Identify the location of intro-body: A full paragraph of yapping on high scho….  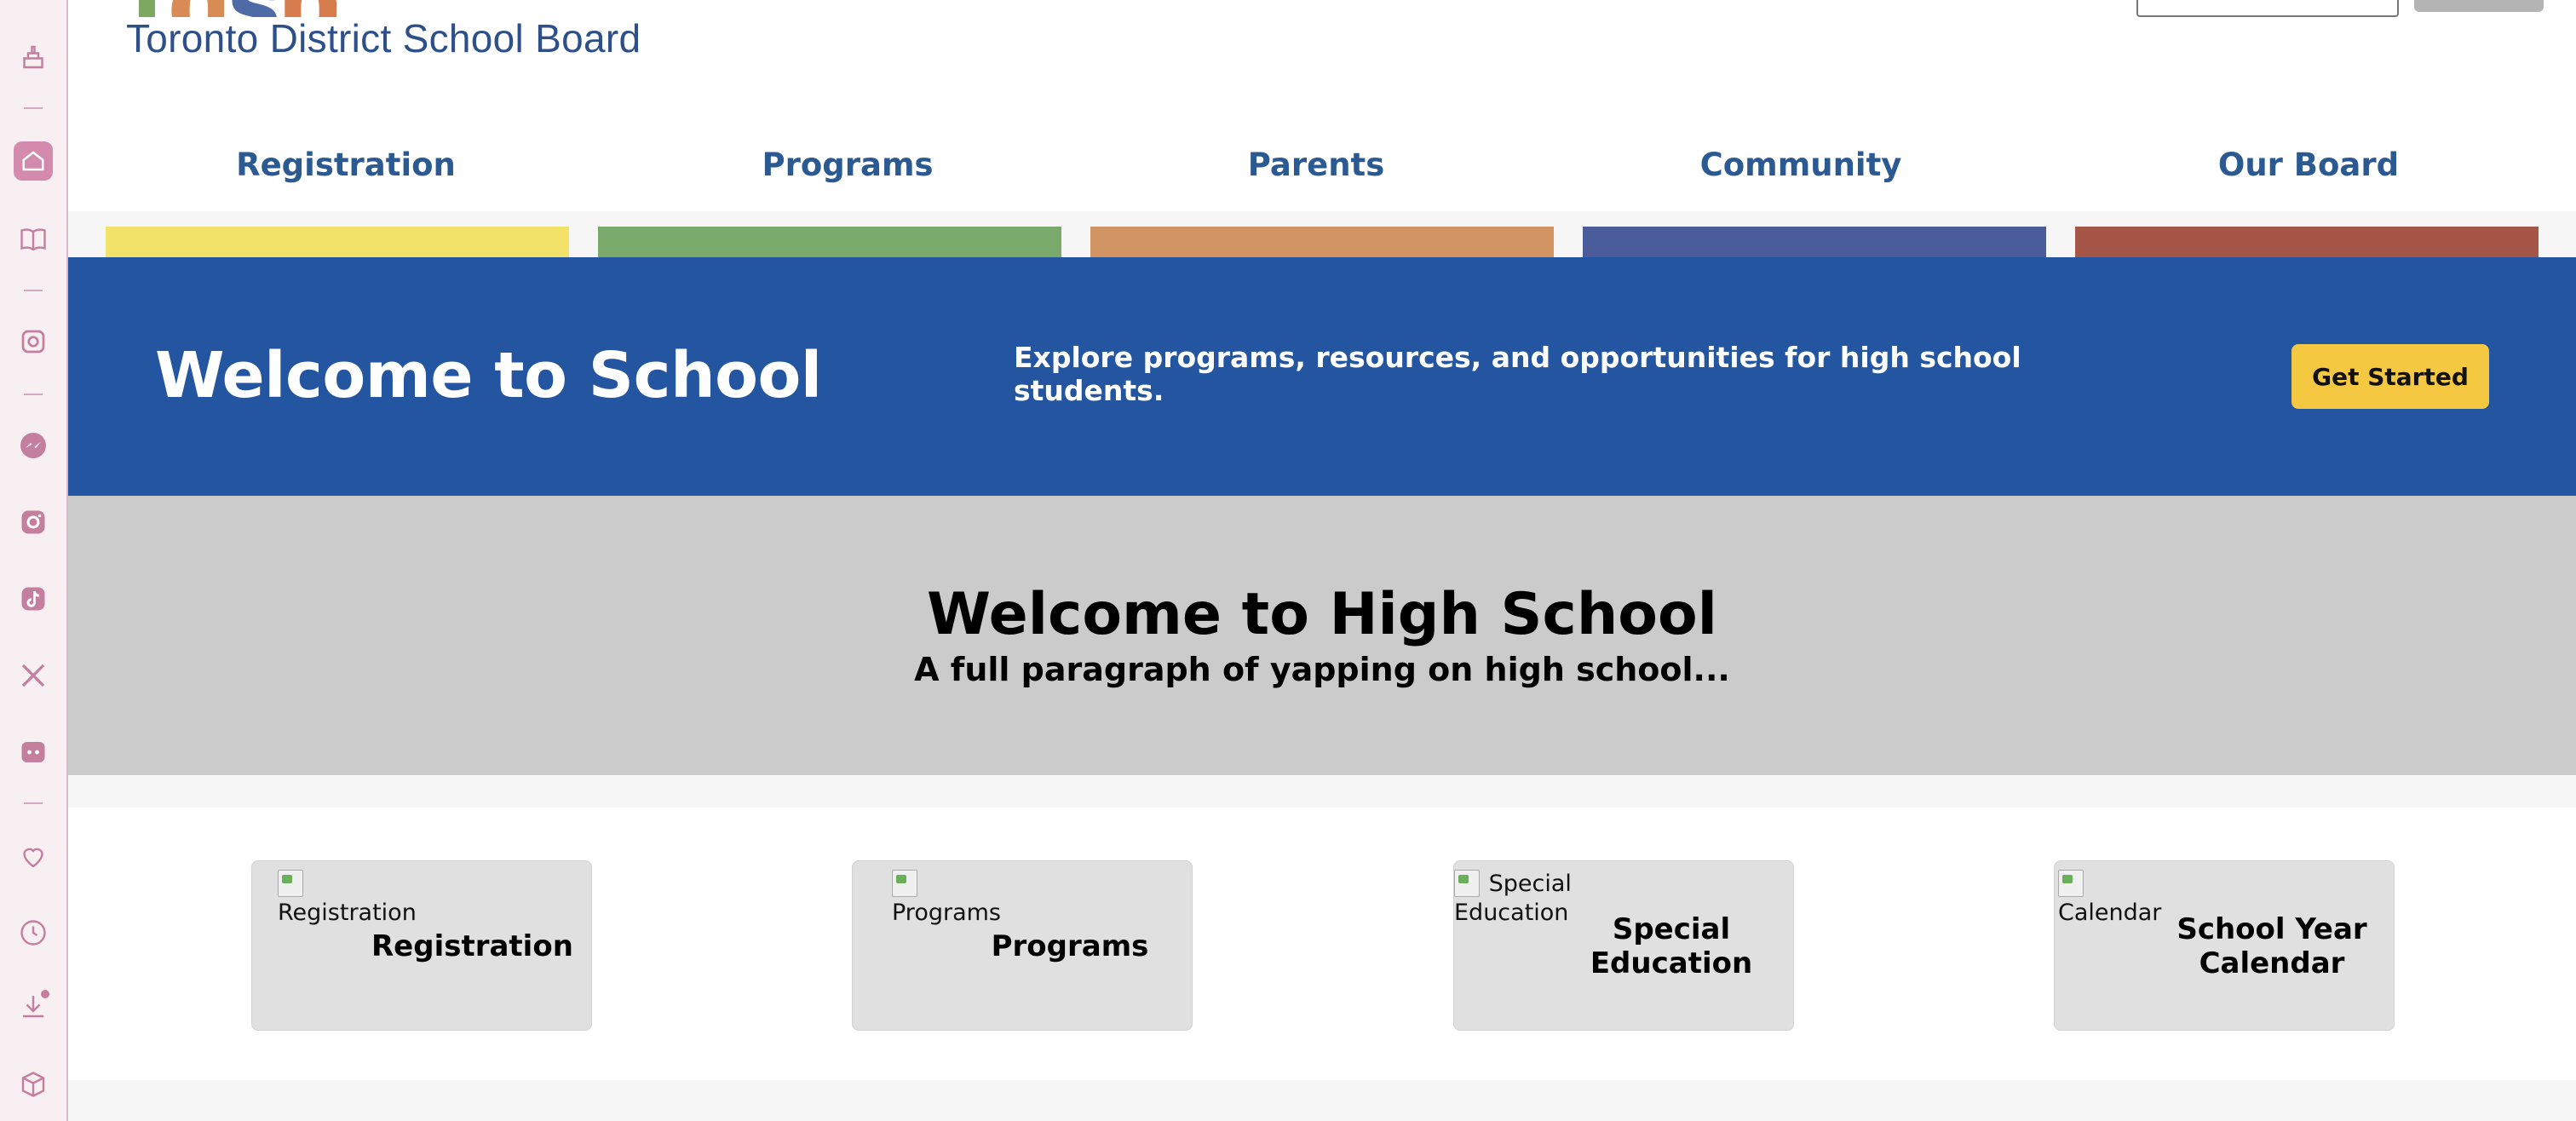
(1322, 669).